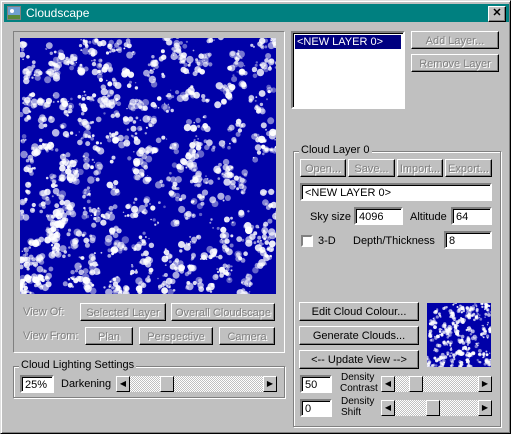  Describe the element at coordinates (307, 241) in the screenshot. I see `three-d-checkbox` at that location.